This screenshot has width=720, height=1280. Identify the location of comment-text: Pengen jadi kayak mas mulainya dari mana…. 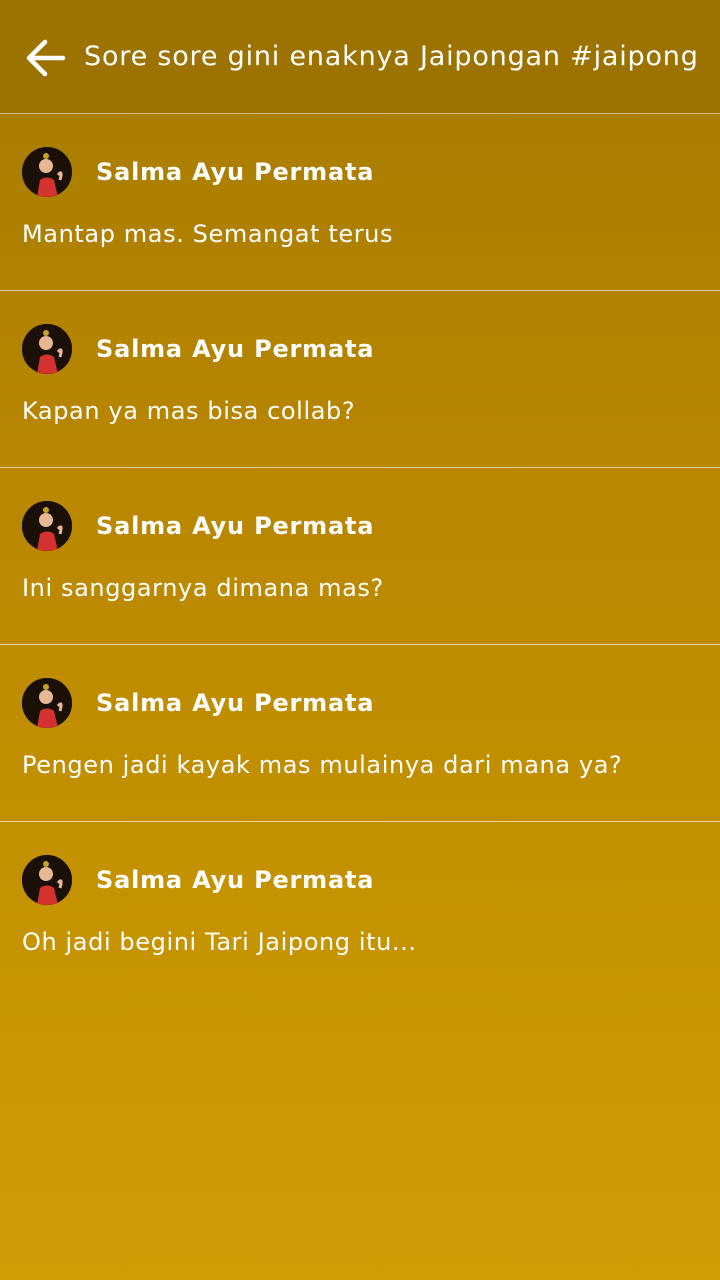
(322, 765).